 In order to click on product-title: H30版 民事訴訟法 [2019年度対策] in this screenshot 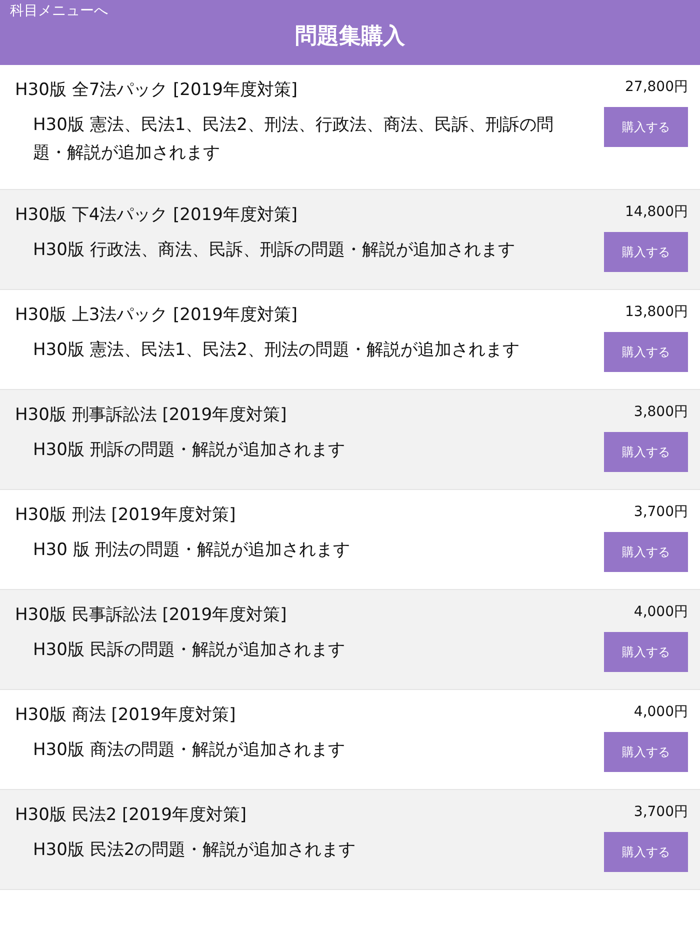, I will do `click(151, 615)`.